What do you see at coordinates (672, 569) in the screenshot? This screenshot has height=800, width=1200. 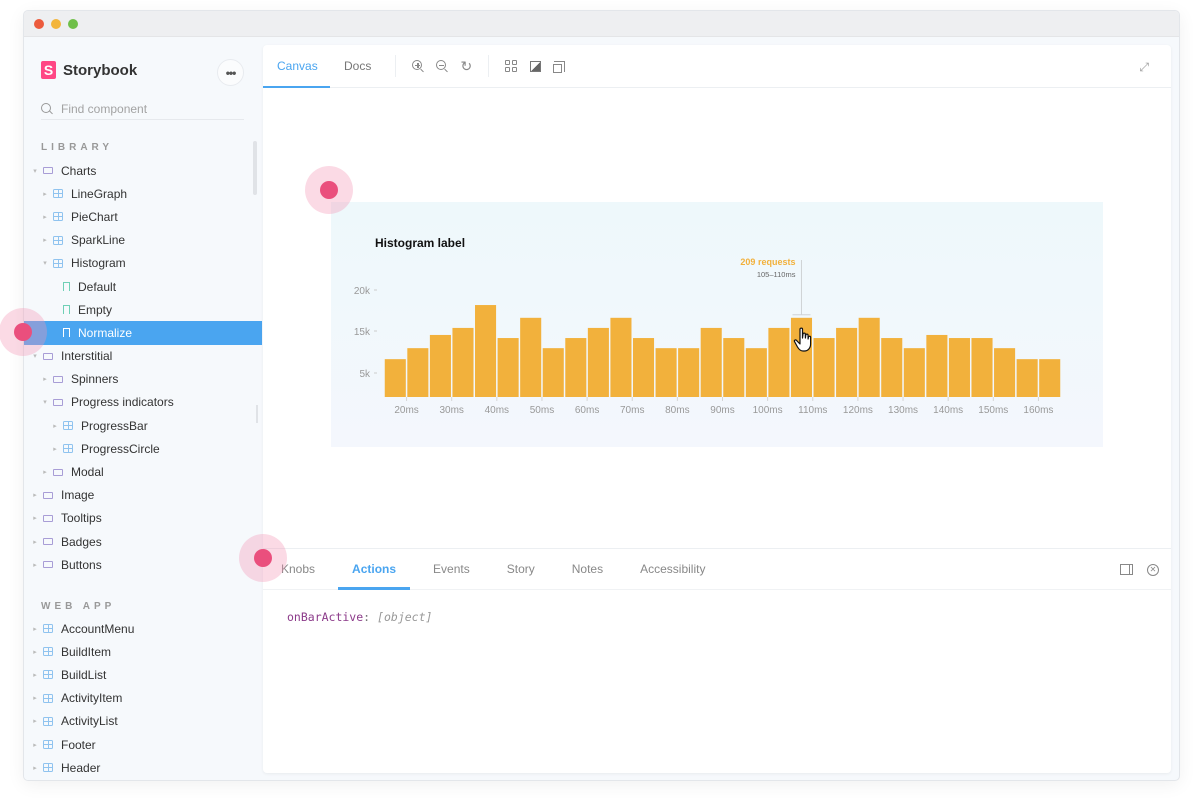 I see `addon-tab-accessibility: Accessibility` at bounding box center [672, 569].